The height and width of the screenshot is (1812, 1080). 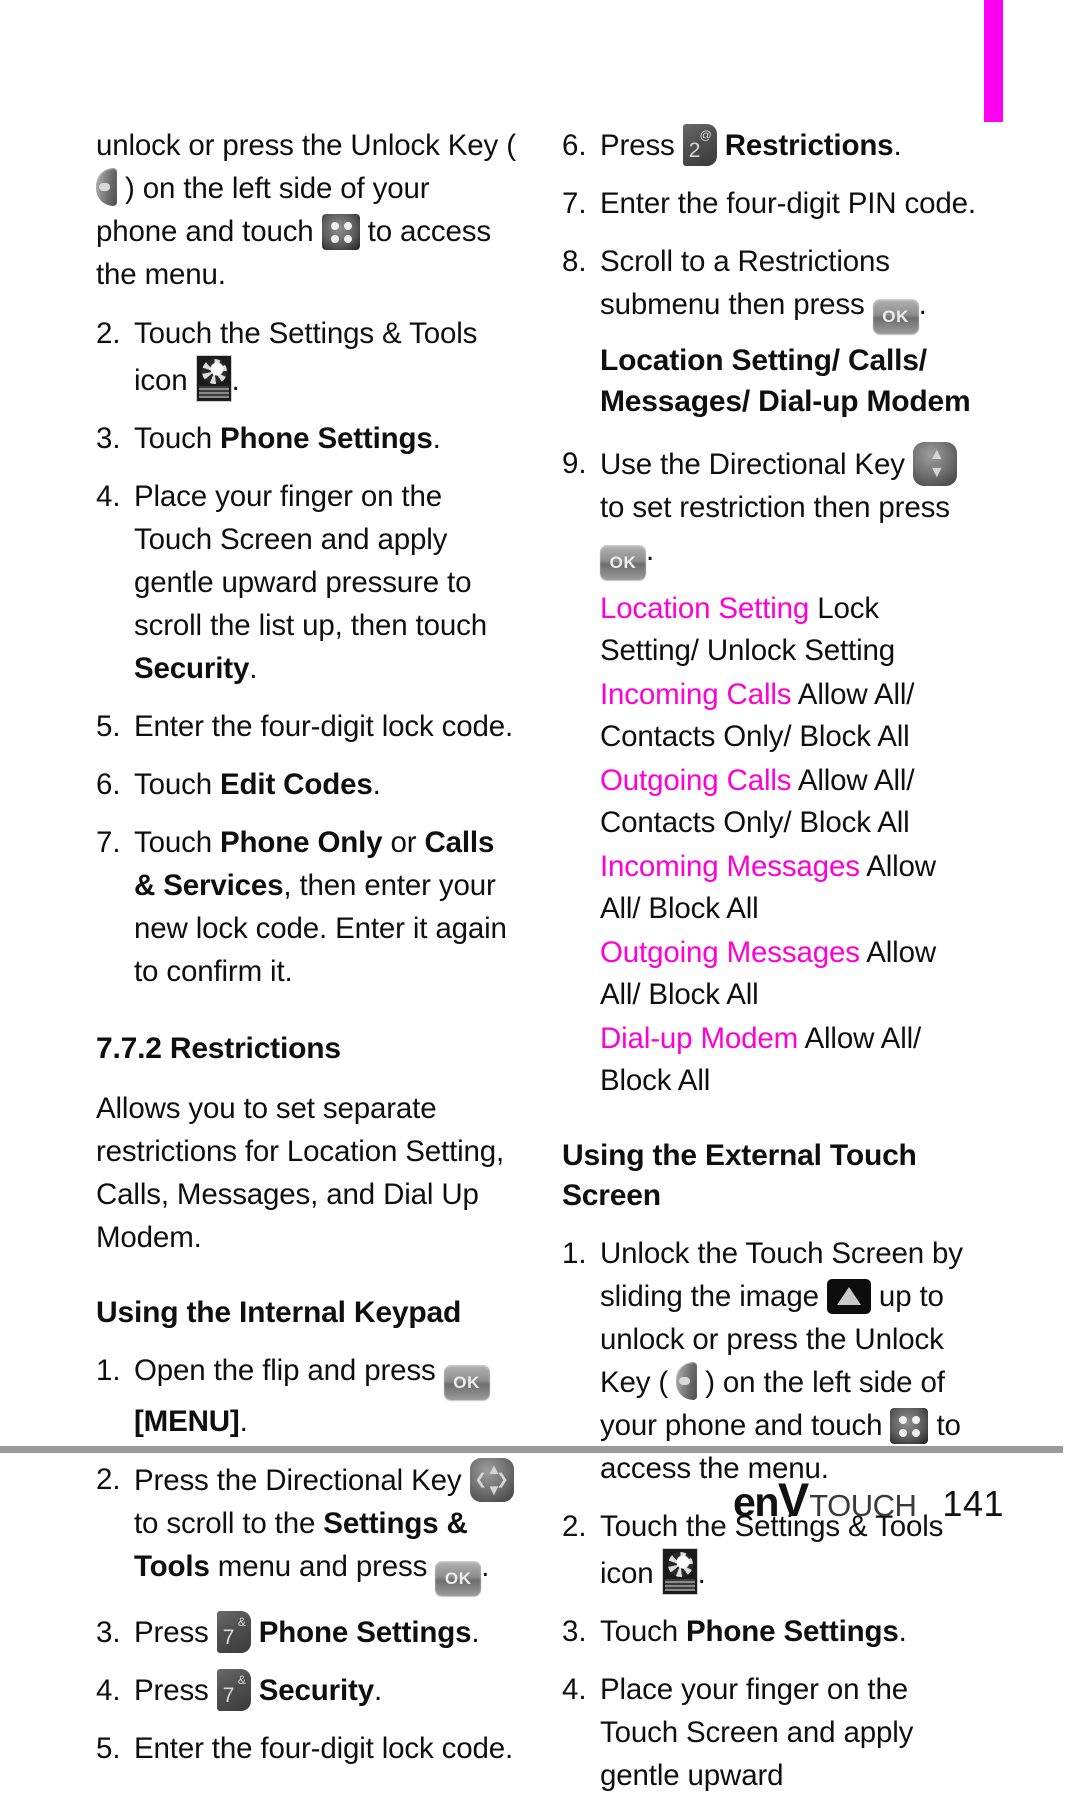 What do you see at coordinates (574, 463) in the screenshot?
I see `keypad-step-9-number: 9.` at bounding box center [574, 463].